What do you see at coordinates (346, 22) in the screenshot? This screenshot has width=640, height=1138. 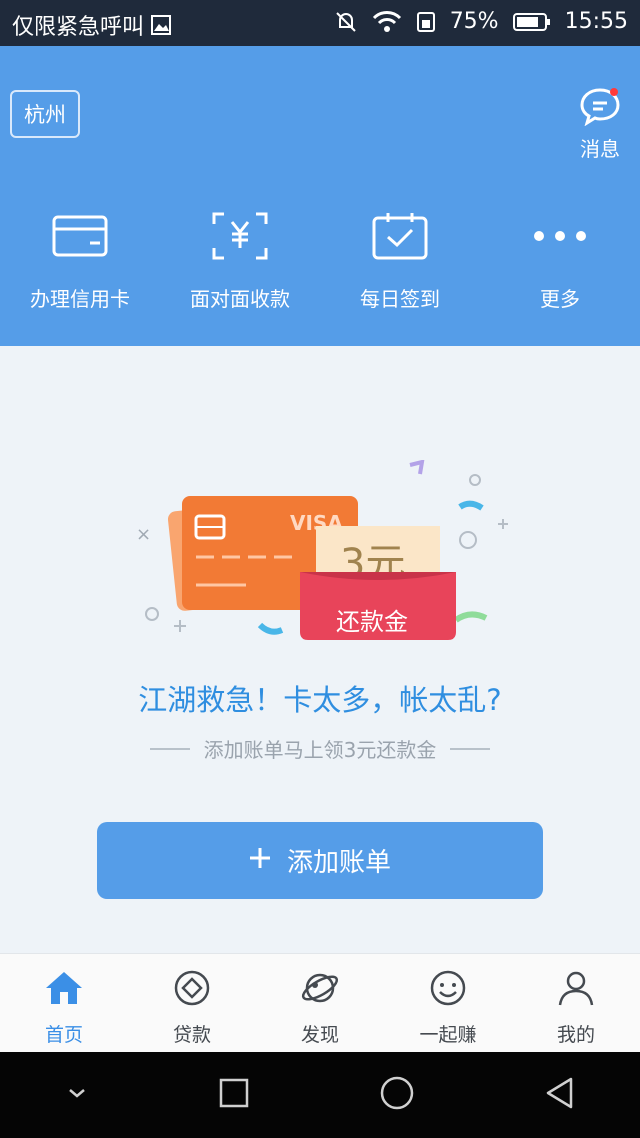 I see `mute-icon` at bounding box center [346, 22].